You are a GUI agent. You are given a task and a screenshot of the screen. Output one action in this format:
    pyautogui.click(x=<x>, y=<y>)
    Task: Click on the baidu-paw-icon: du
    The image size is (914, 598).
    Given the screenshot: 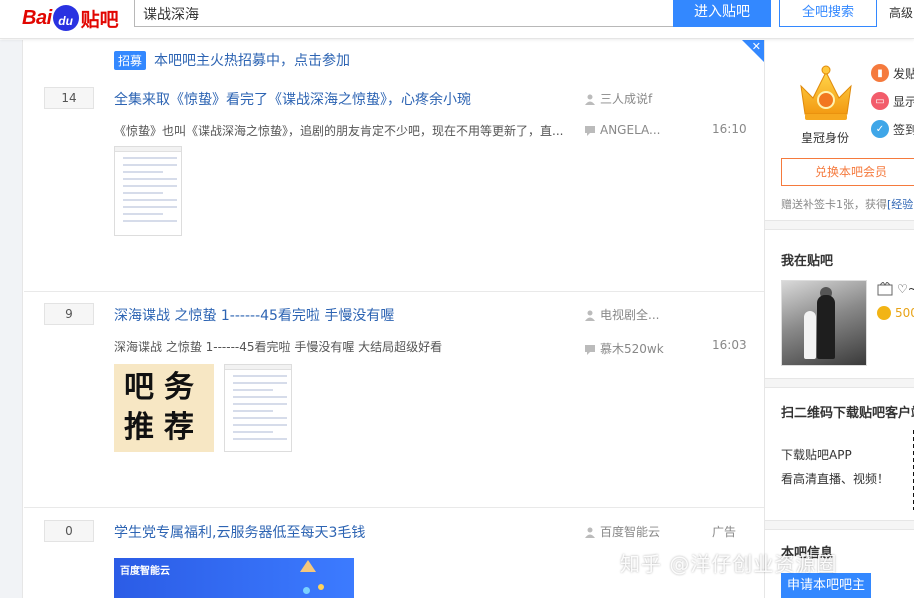 What is the action you would take?
    pyautogui.click(x=65, y=18)
    